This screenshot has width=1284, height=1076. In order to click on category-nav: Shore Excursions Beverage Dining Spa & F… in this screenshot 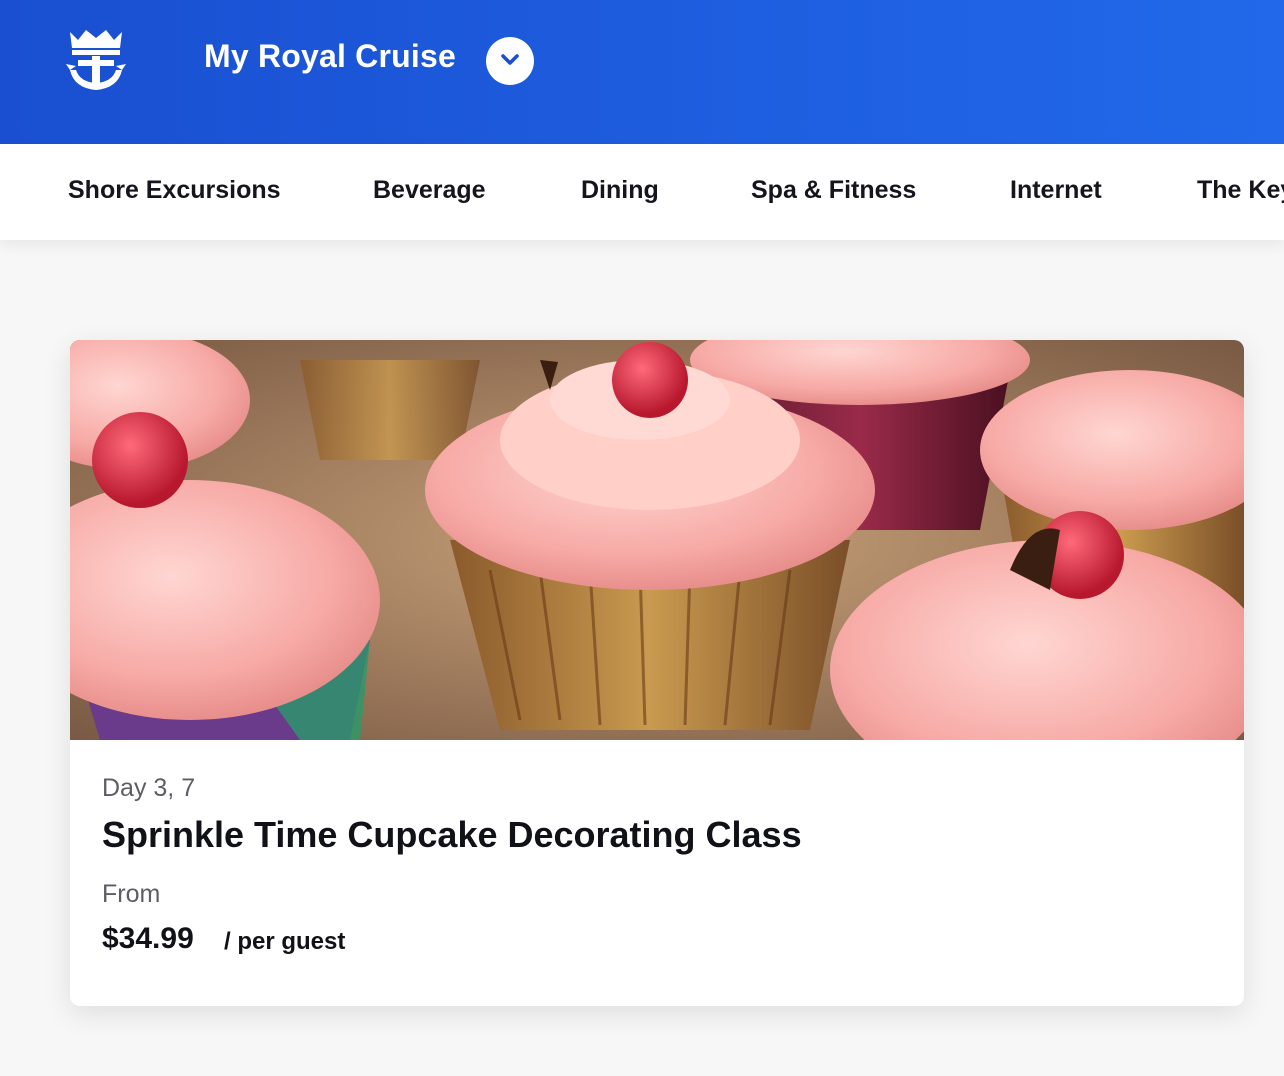, I will do `click(642, 192)`.